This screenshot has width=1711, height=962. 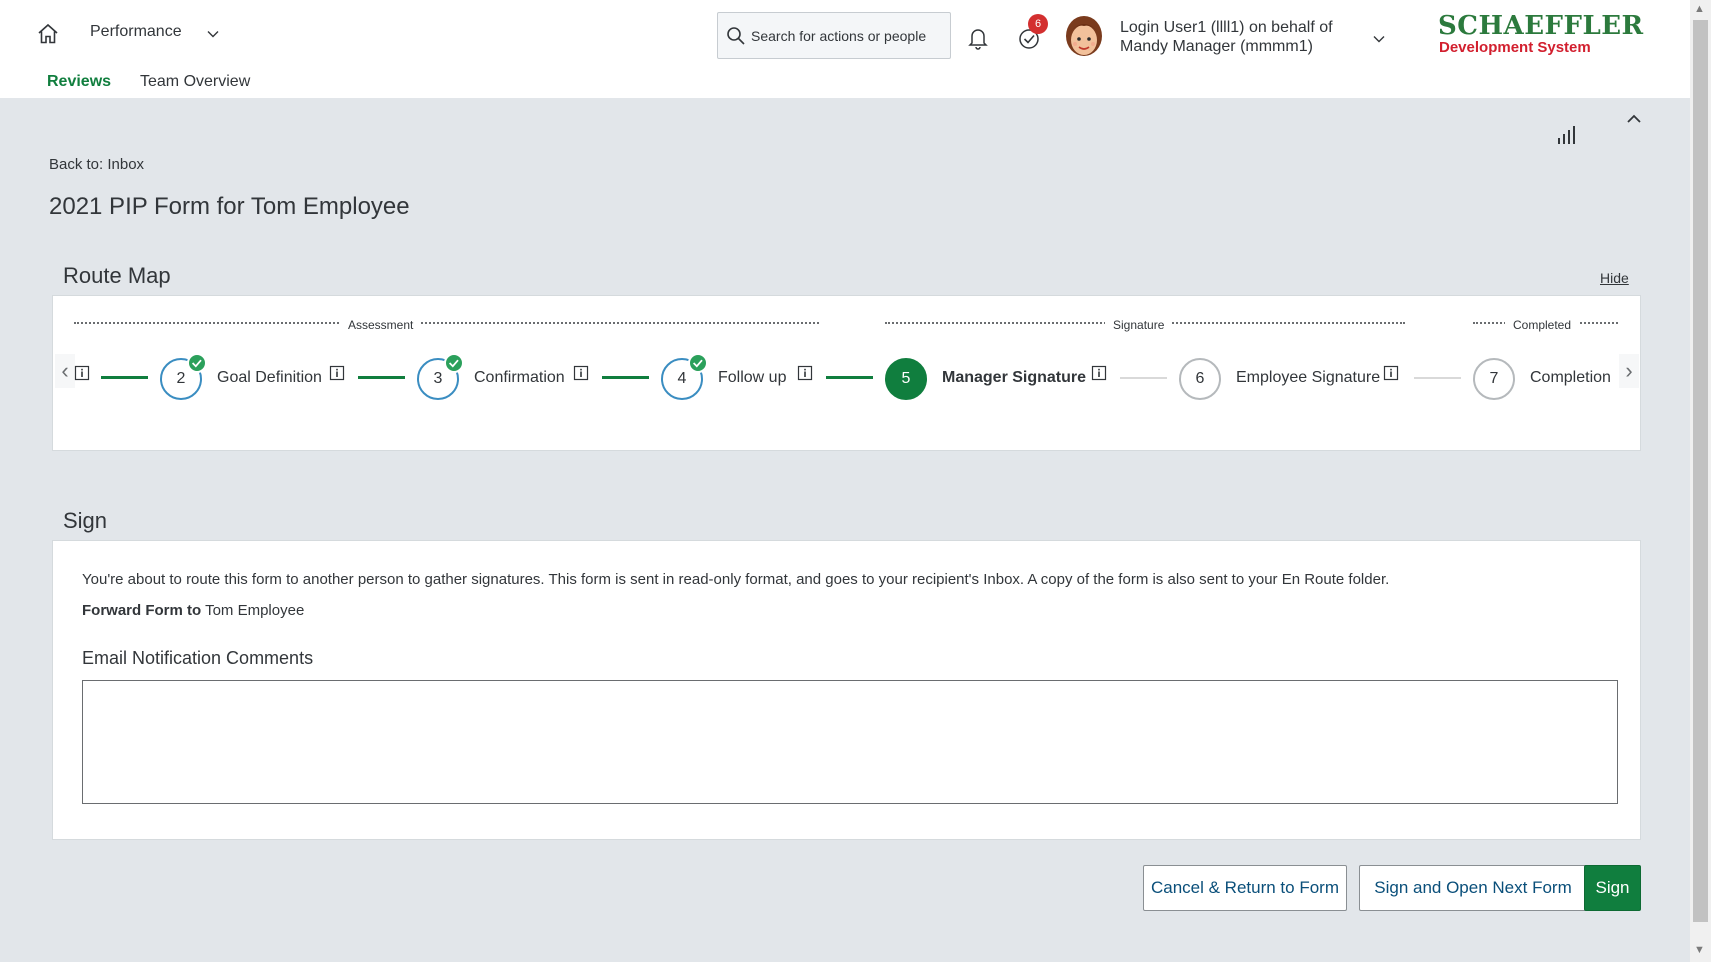 I want to click on scroll-up-arrow: ▲, so click(x=1699, y=9).